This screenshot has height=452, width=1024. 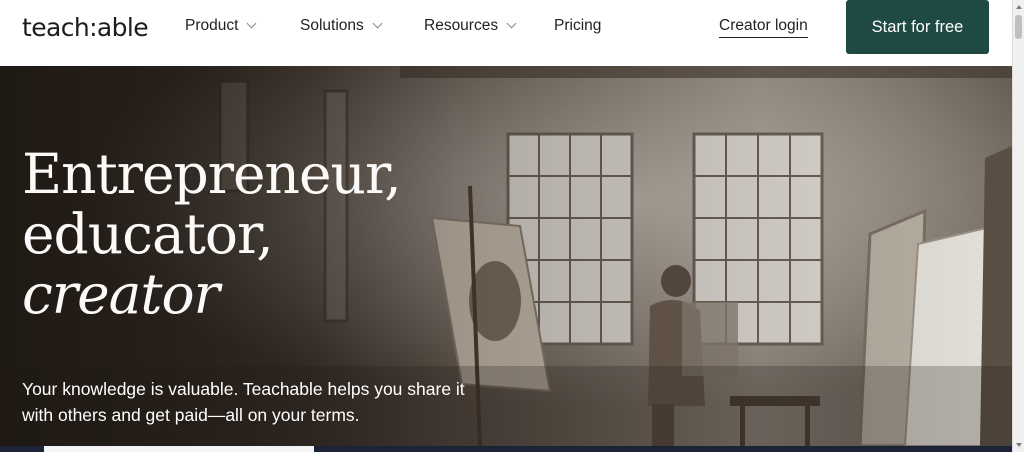 I want to click on creator-login-link: Creator login, so click(x=763, y=27).